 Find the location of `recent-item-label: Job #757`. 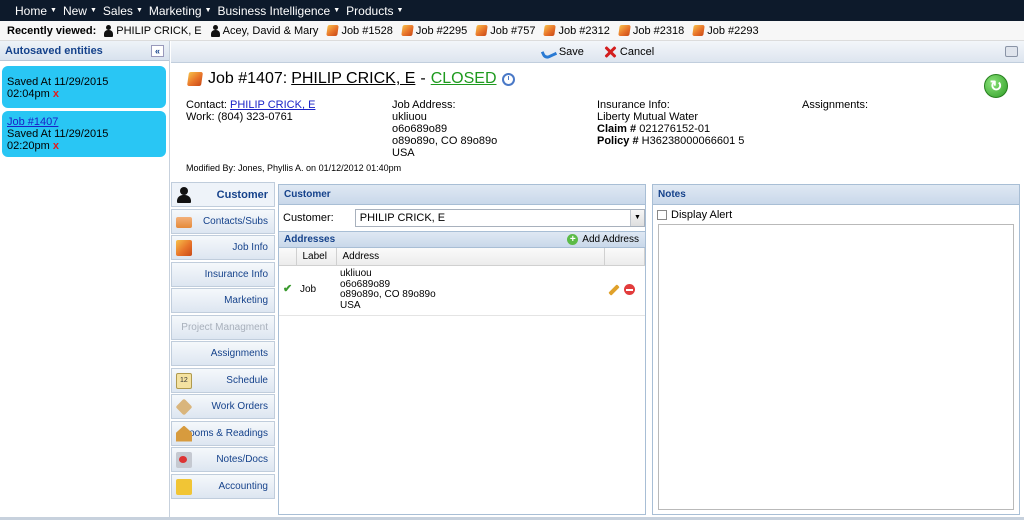

recent-item-label: Job #757 is located at coordinates (513, 30).